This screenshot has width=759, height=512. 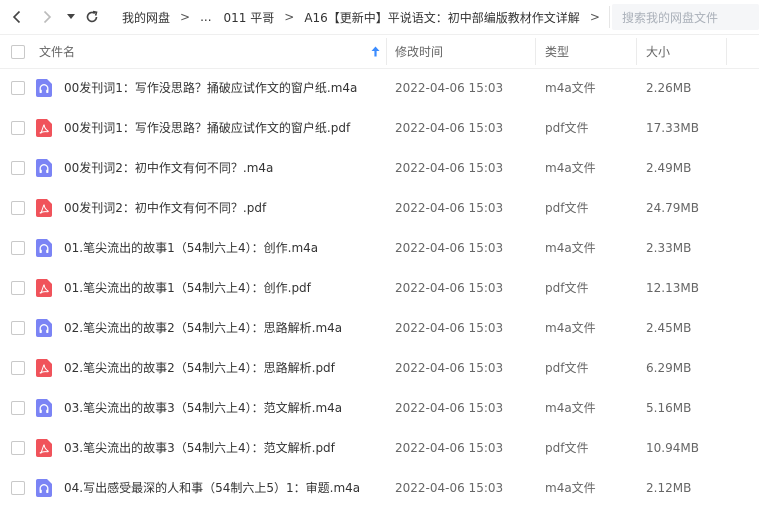 I want to click on column-header-size: 大小, so click(x=658, y=51).